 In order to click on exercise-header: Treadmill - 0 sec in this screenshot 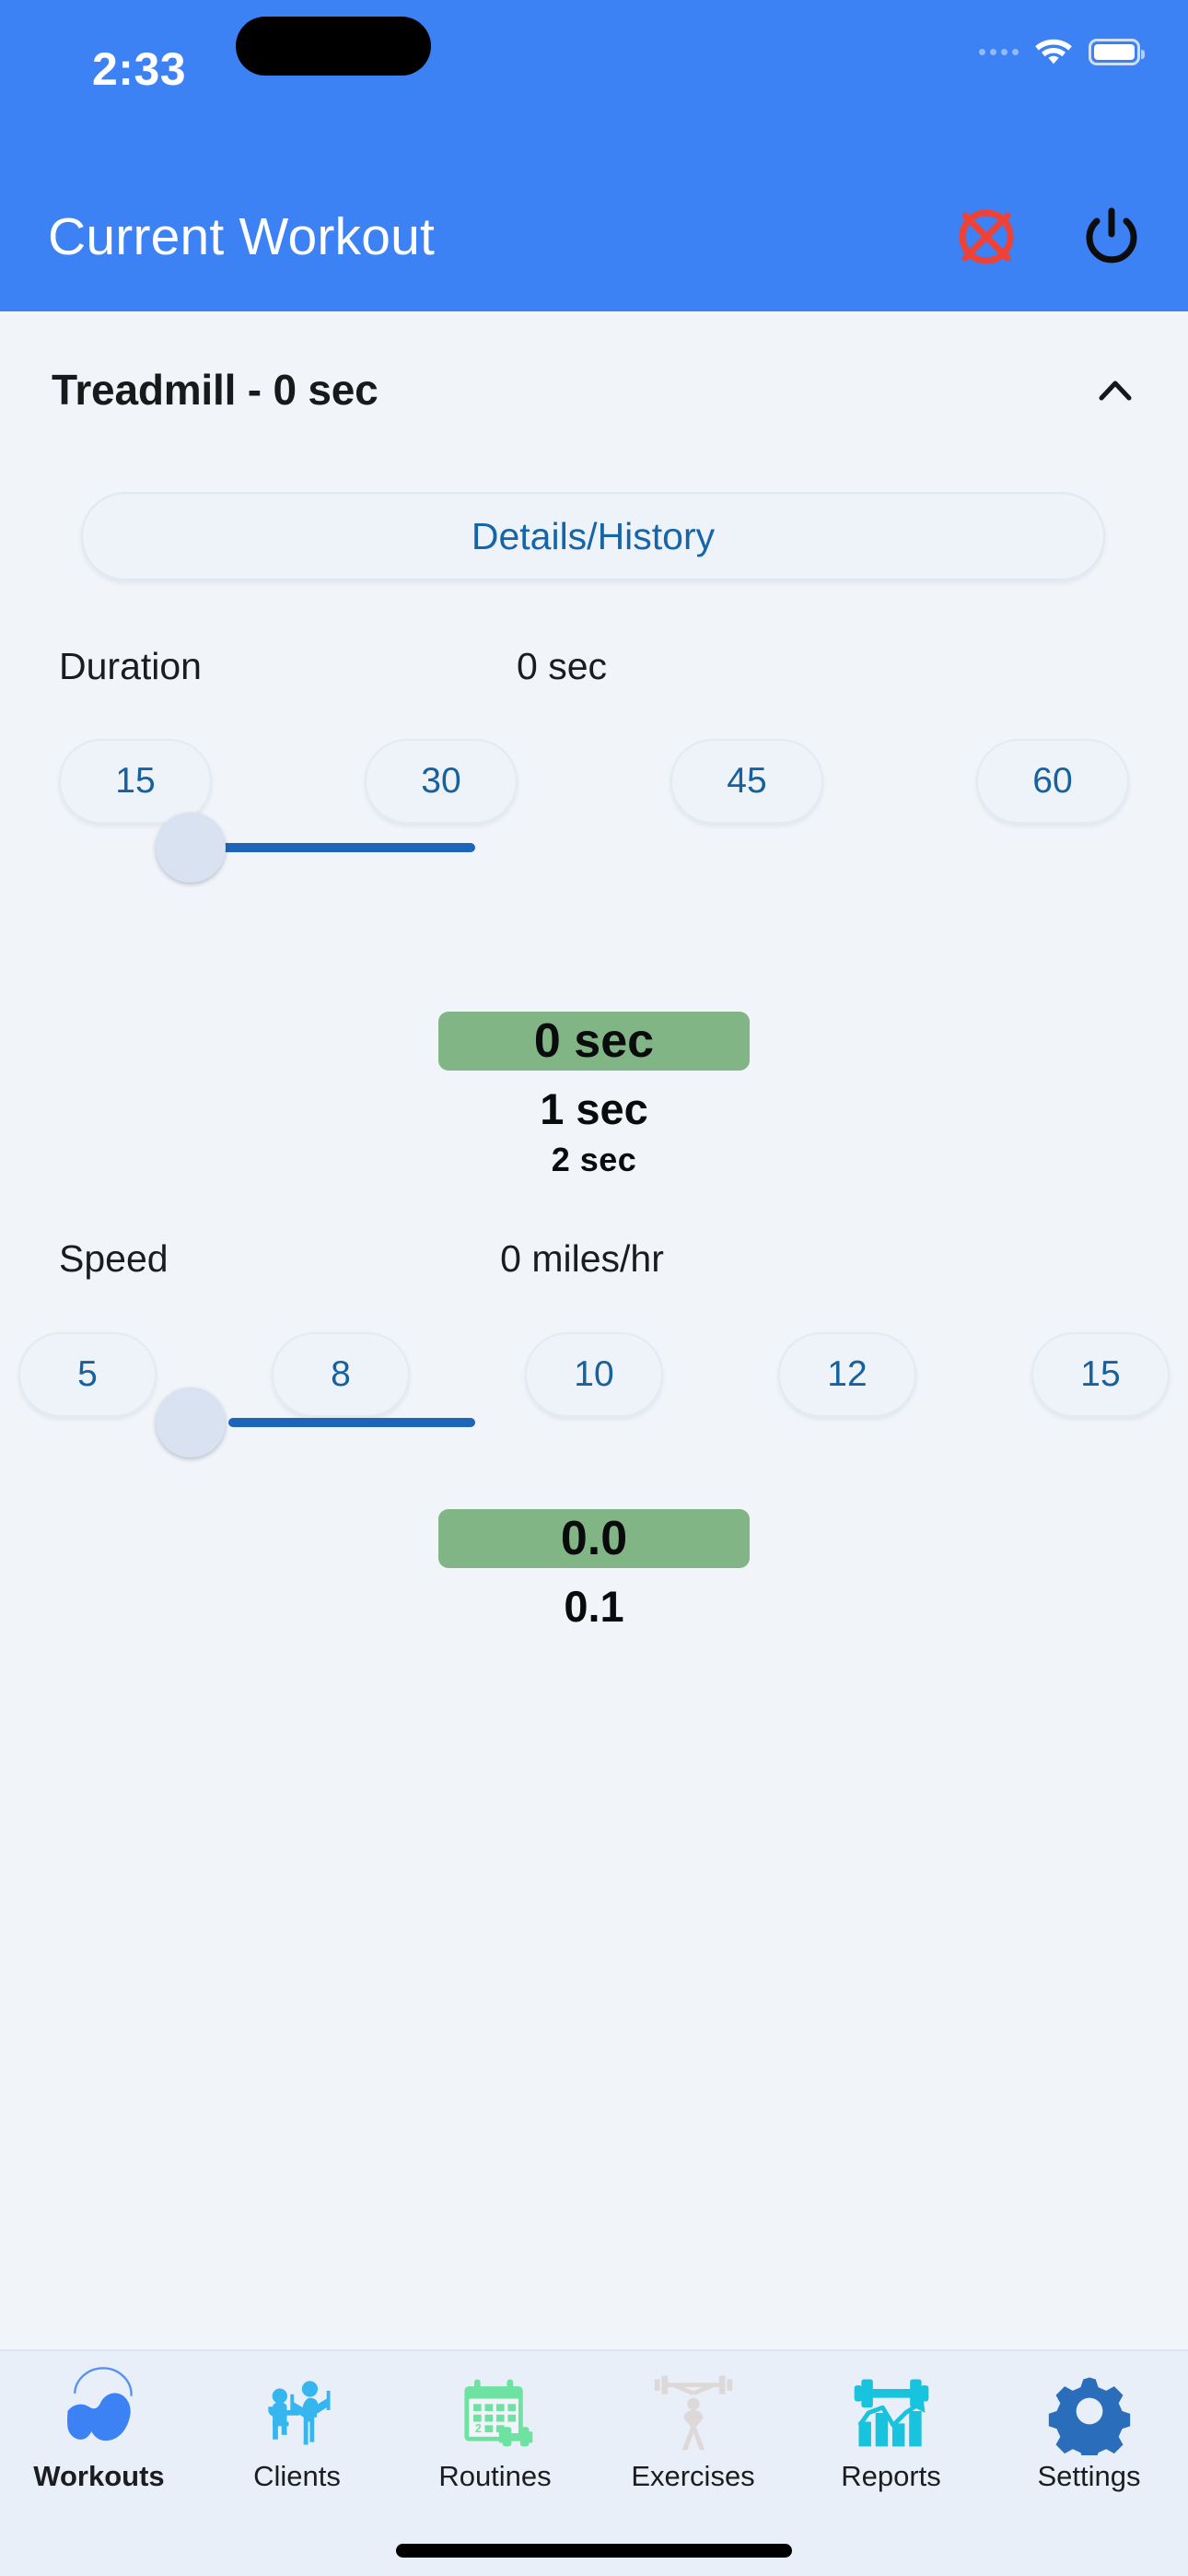, I will do `click(594, 391)`.